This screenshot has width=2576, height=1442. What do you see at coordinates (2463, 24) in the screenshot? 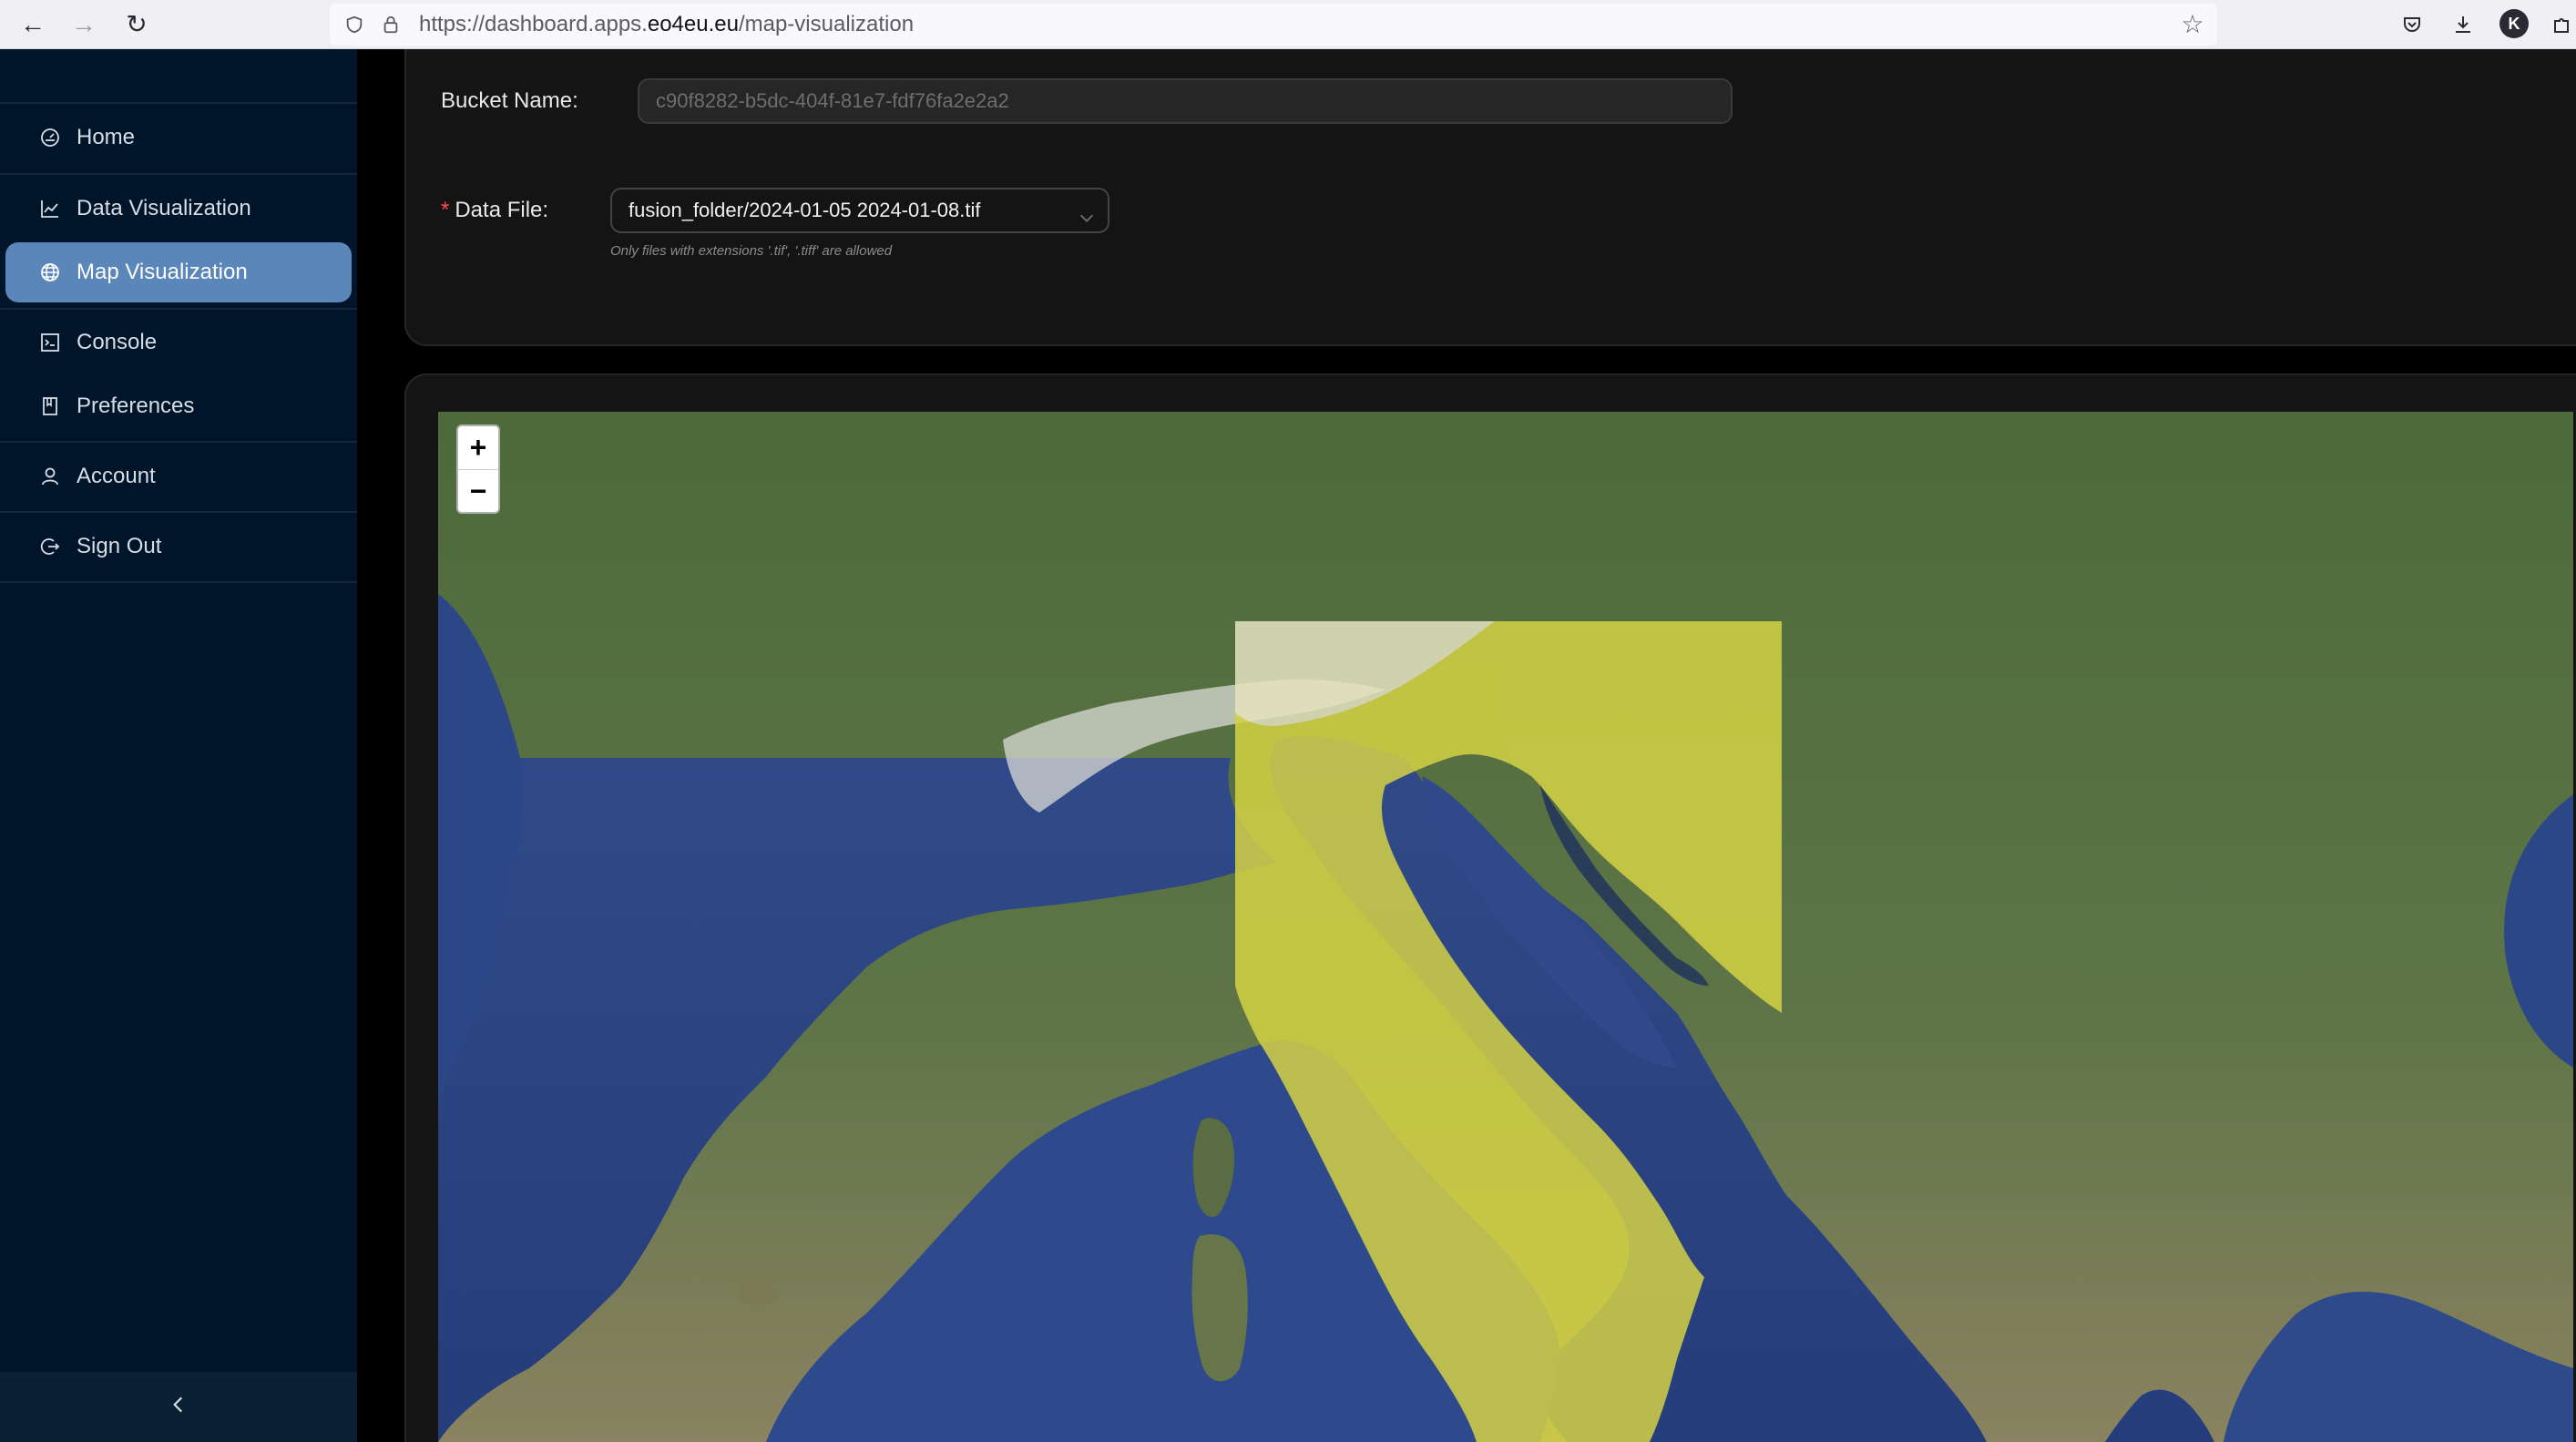
I see `download-icon` at bounding box center [2463, 24].